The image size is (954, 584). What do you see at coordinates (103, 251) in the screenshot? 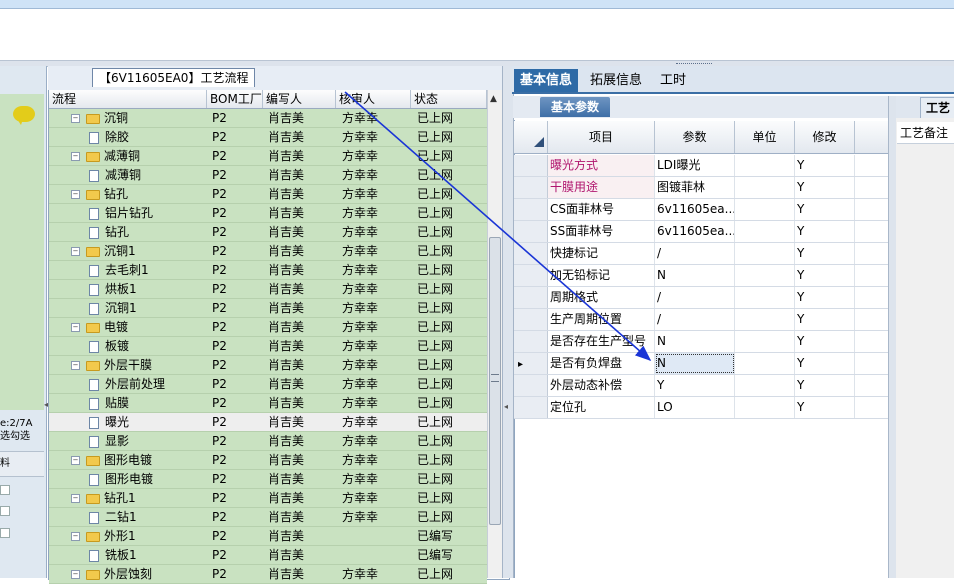
I see `tree-node: − 沉铜1` at bounding box center [103, 251].